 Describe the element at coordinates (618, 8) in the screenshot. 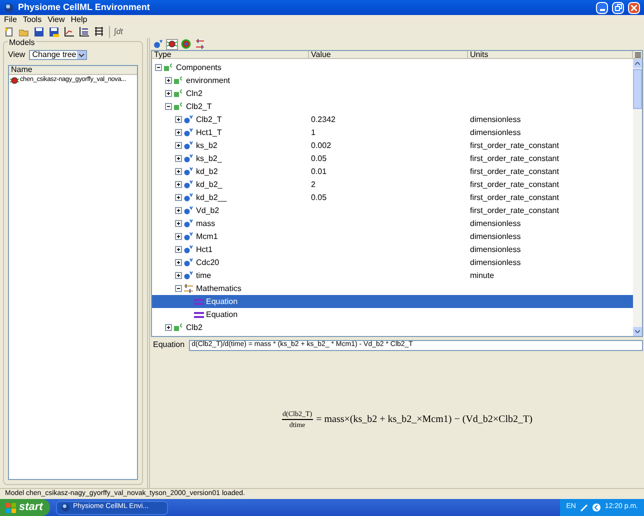

I see `restore-button` at that location.